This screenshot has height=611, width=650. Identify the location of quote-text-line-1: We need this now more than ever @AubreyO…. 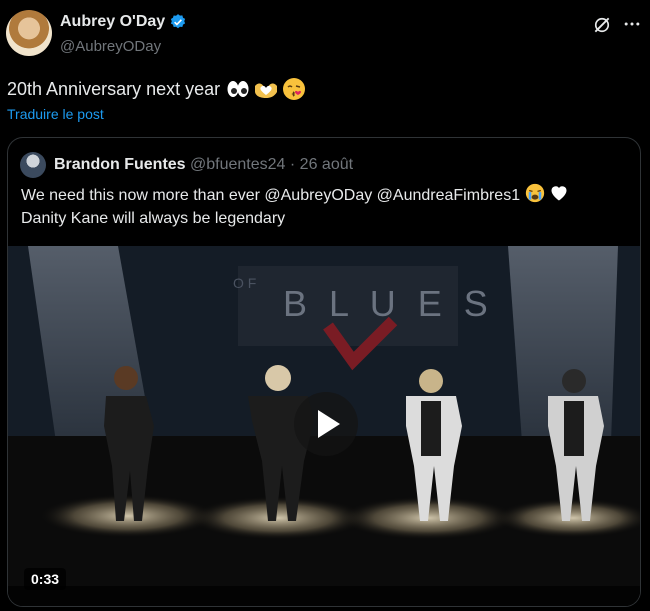
(326, 195).